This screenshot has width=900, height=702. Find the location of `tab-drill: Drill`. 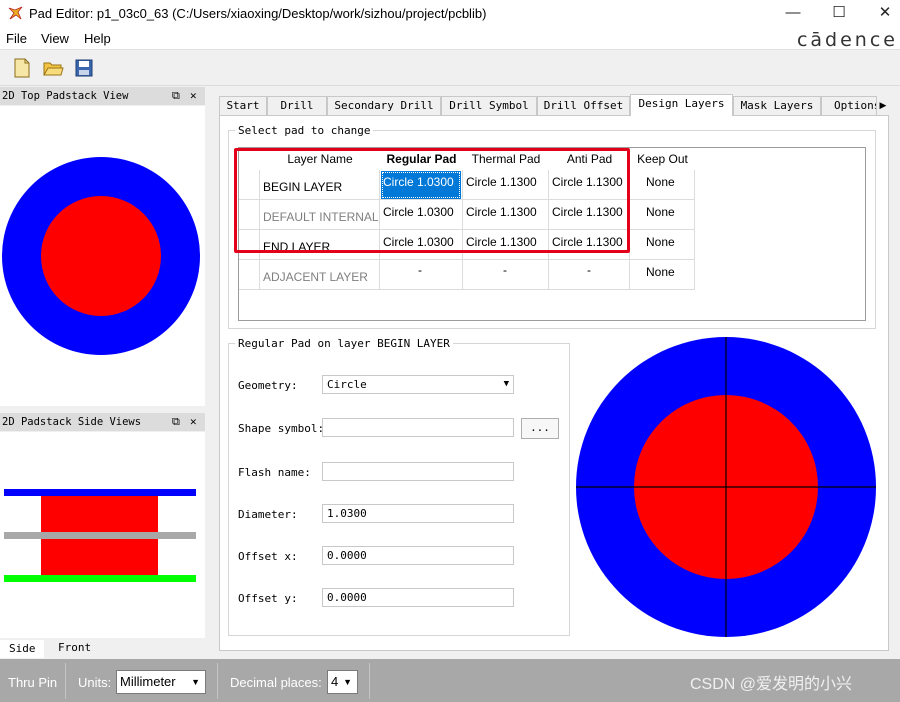

tab-drill: Drill is located at coordinates (297, 106).